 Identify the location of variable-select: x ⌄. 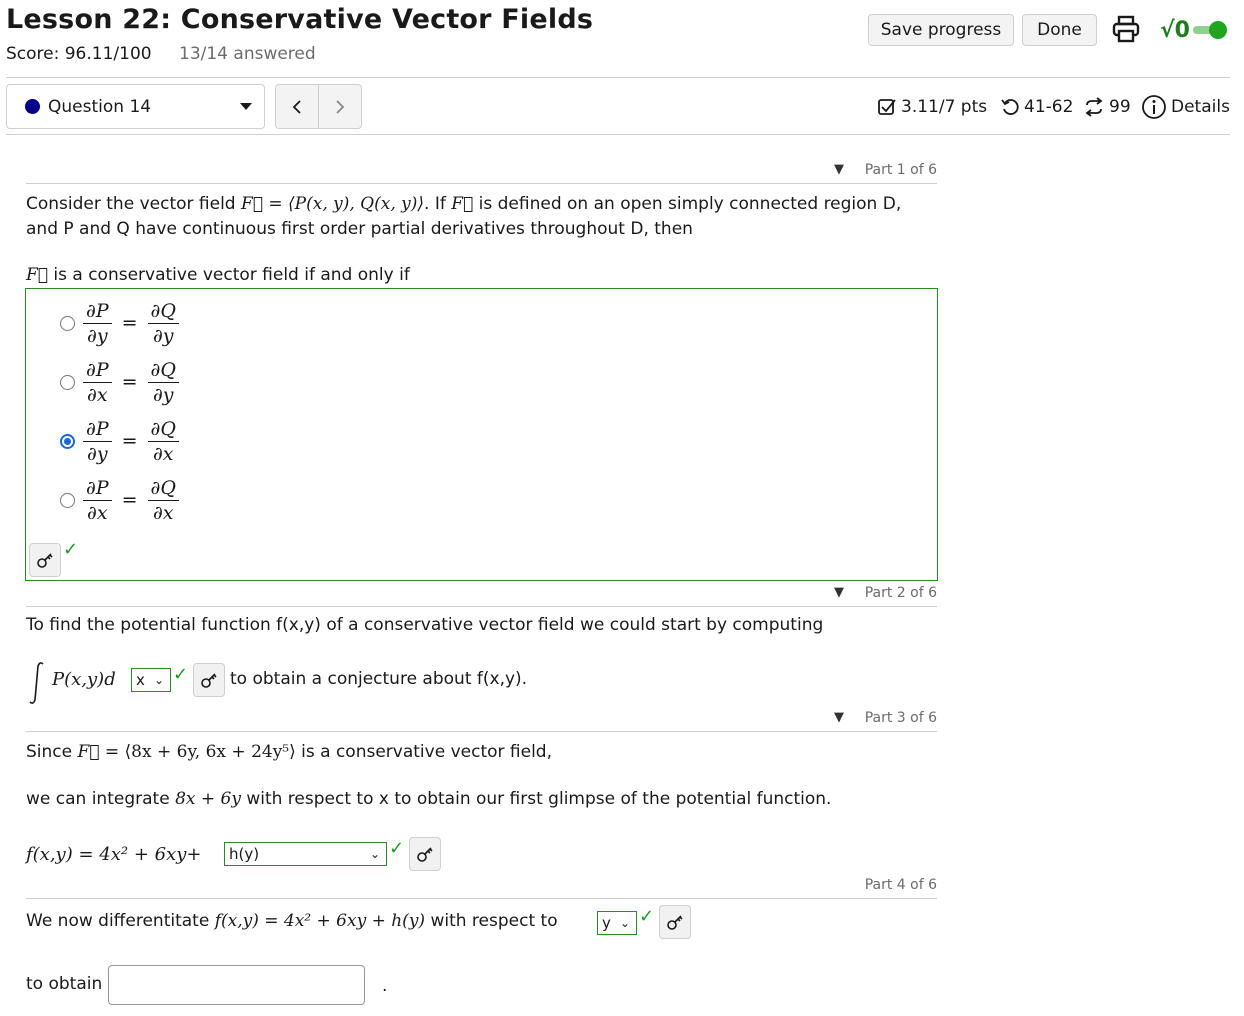
(151, 680).